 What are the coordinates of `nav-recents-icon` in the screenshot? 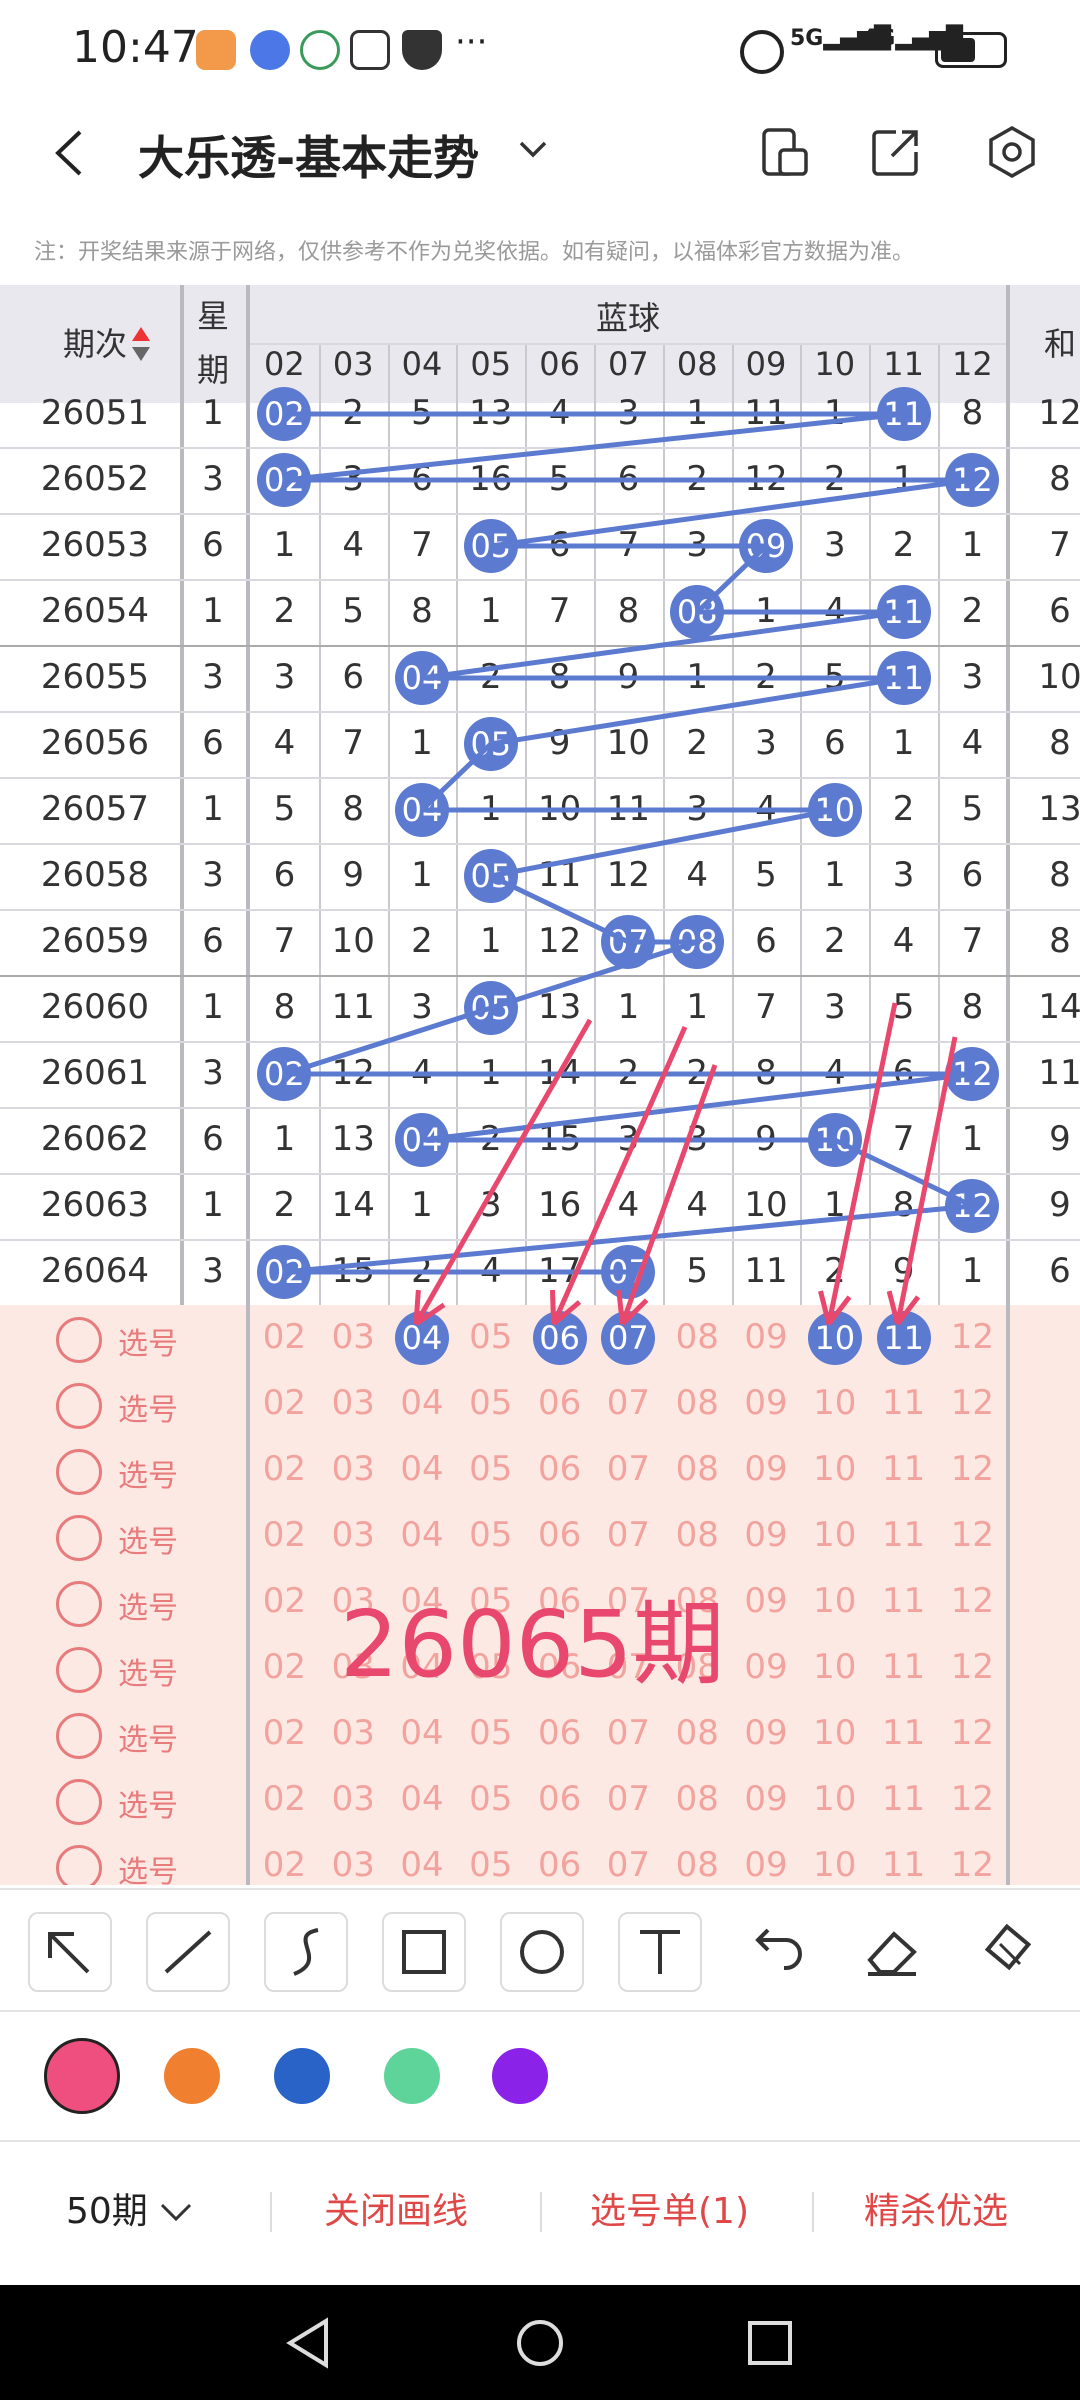 It's located at (770, 2343).